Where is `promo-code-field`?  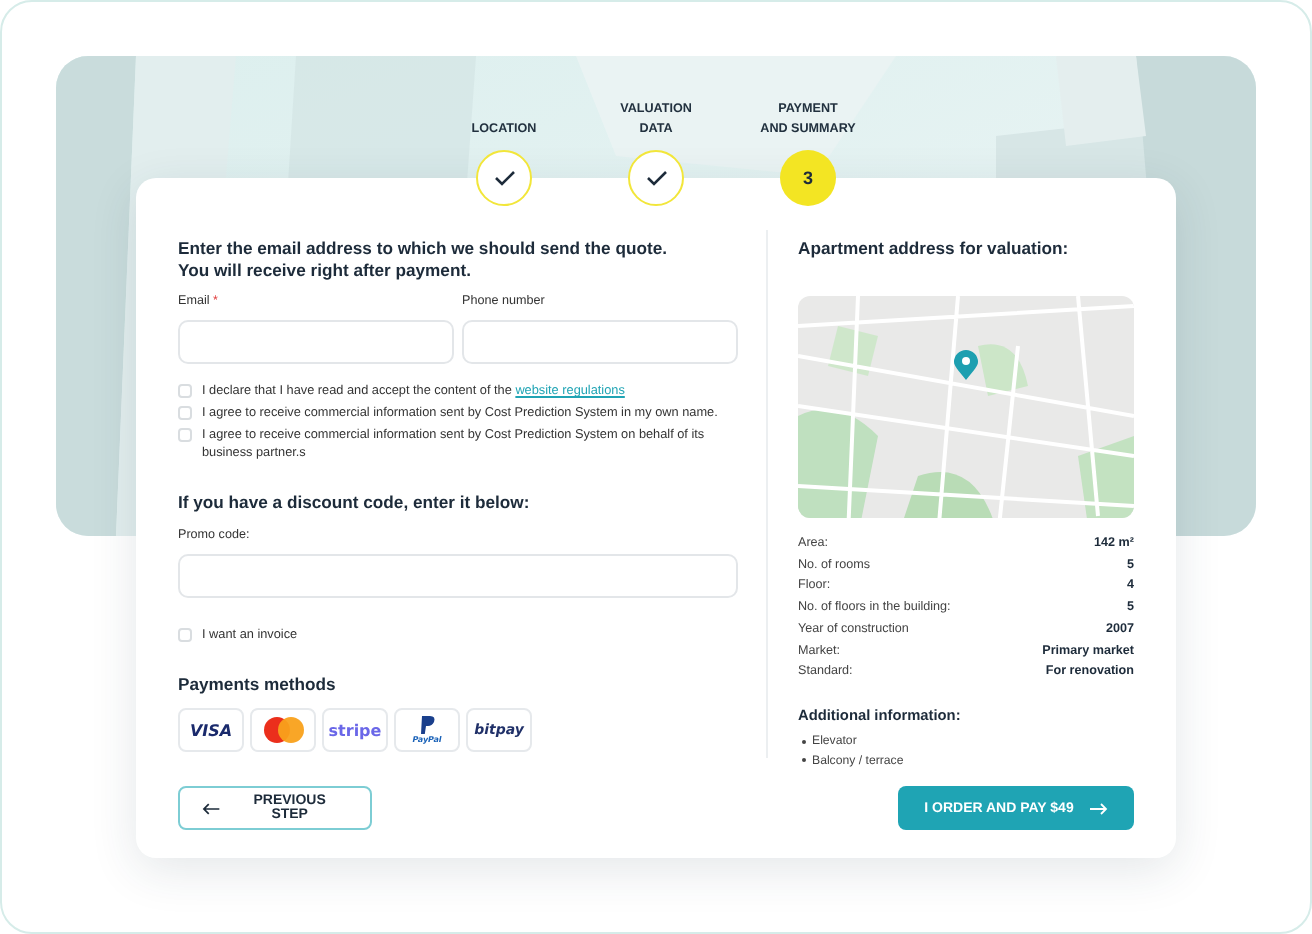 promo-code-field is located at coordinates (458, 576).